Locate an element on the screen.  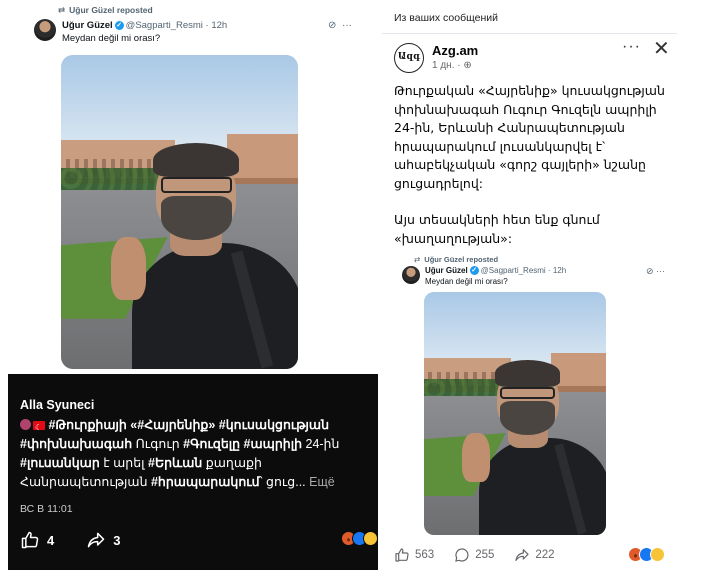
post-actions: 4 3 is located at coordinates (83, 540).